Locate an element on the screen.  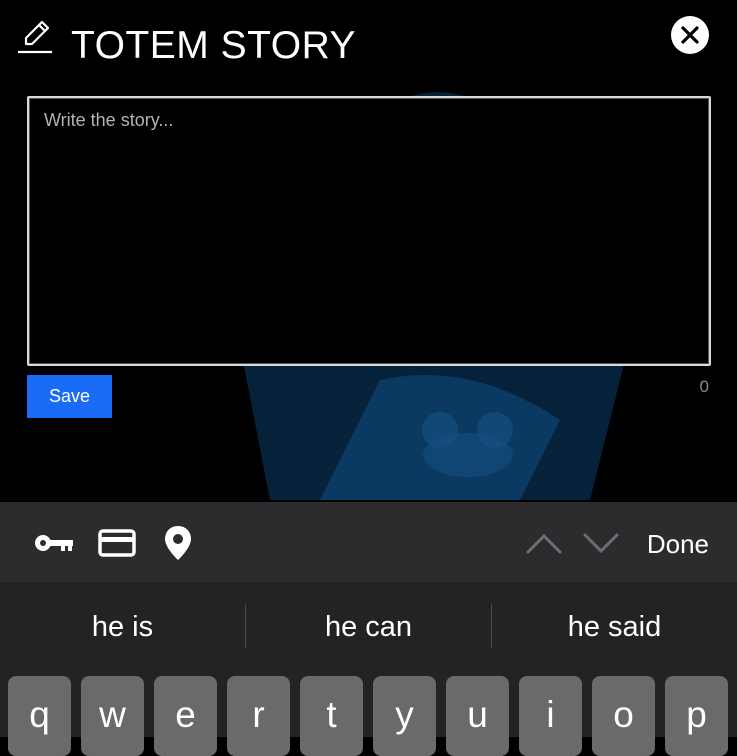
key-y: y is located at coordinates (404, 716).